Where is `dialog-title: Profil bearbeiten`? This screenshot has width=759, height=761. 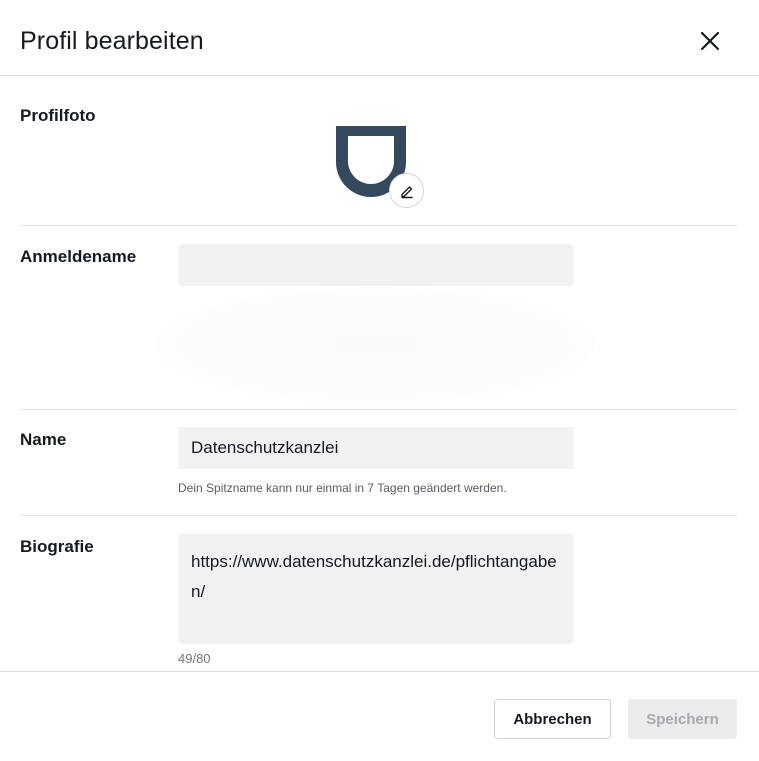 dialog-title: Profil bearbeiten is located at coordinates (112, 41).